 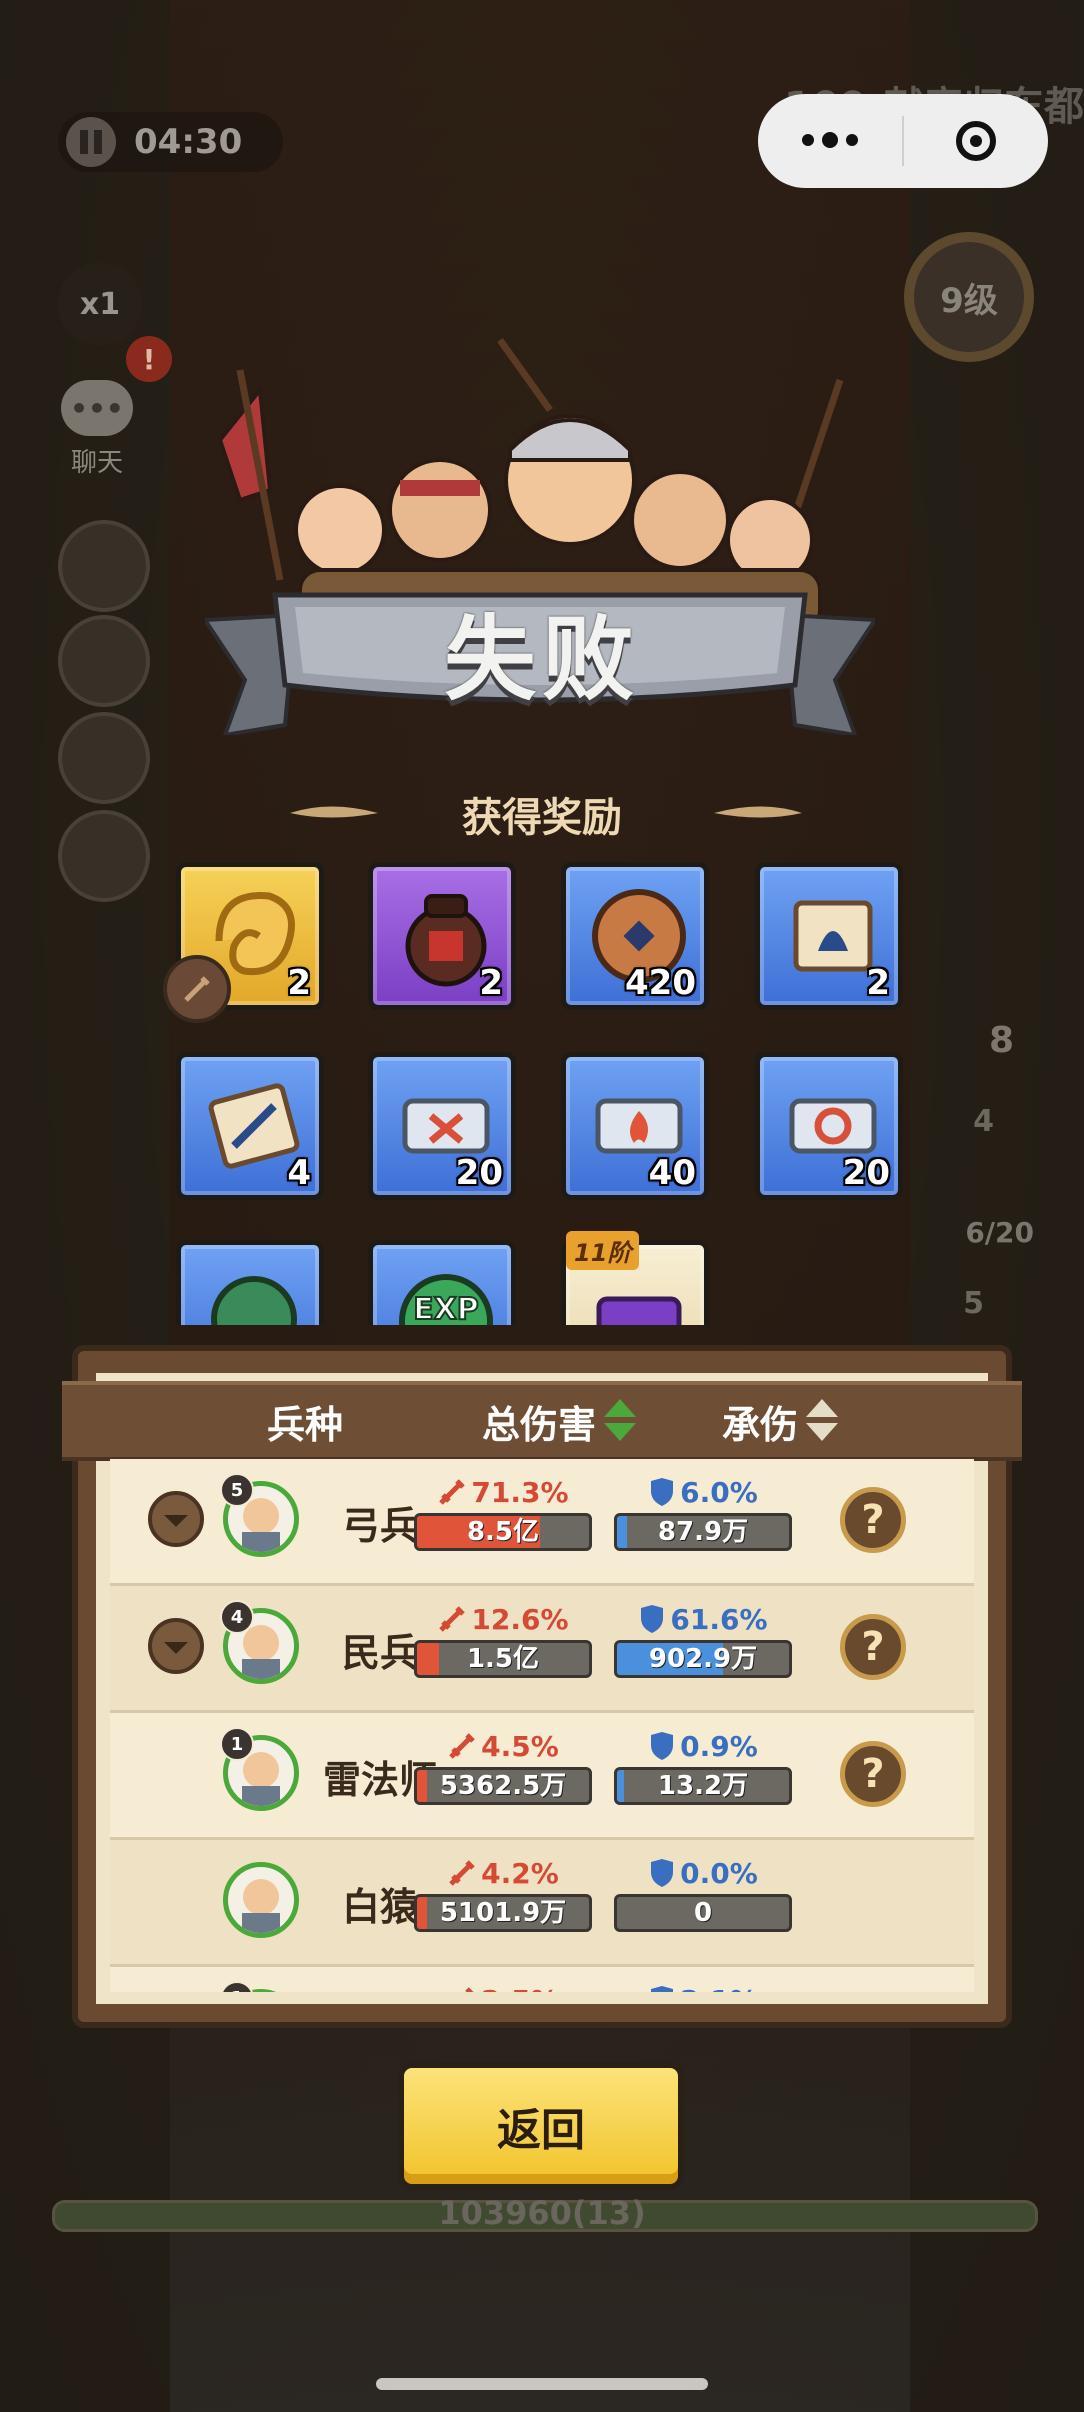 I want to click on chat-button: ••• 聊天, so click(x=97, y=429).